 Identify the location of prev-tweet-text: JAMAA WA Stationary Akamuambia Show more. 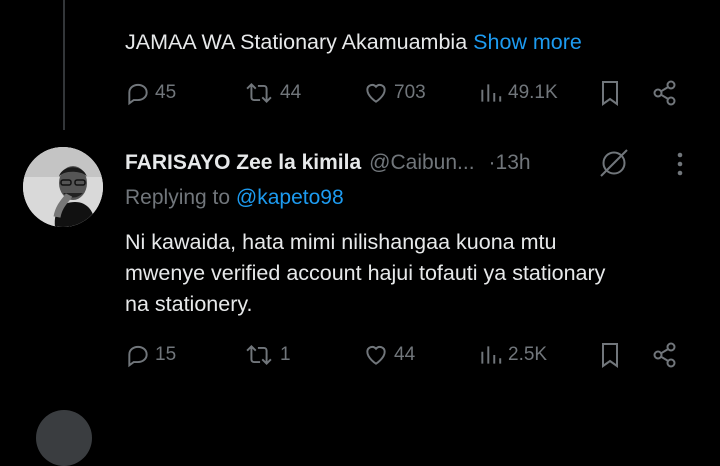
(353, 42).